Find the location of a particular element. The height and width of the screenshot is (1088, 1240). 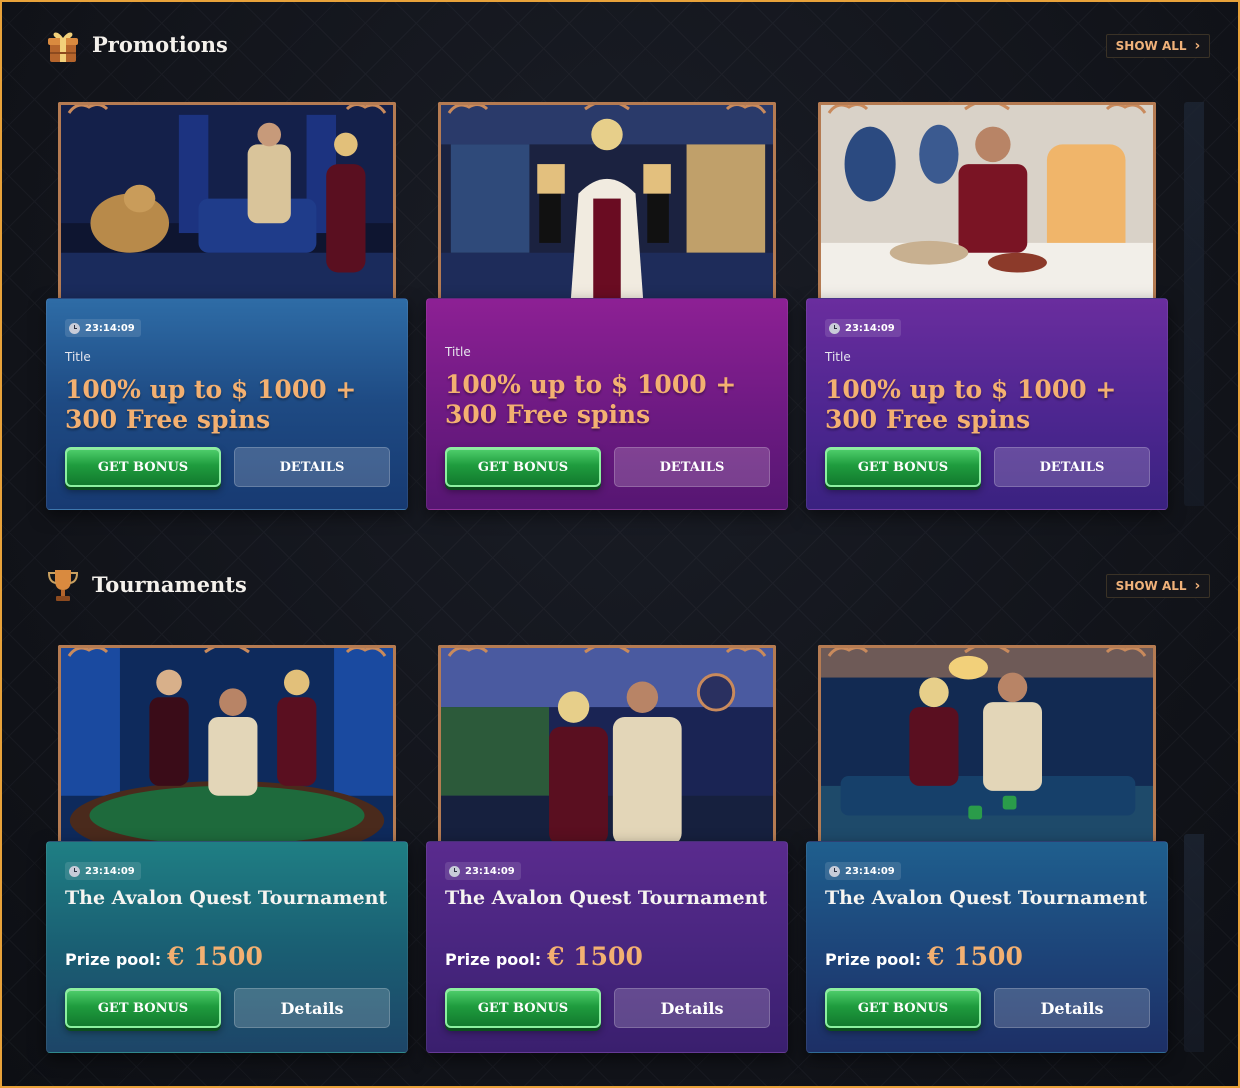

tournaments-header: Tournaments SHOW ALL › is located at coordinates (628, 588).